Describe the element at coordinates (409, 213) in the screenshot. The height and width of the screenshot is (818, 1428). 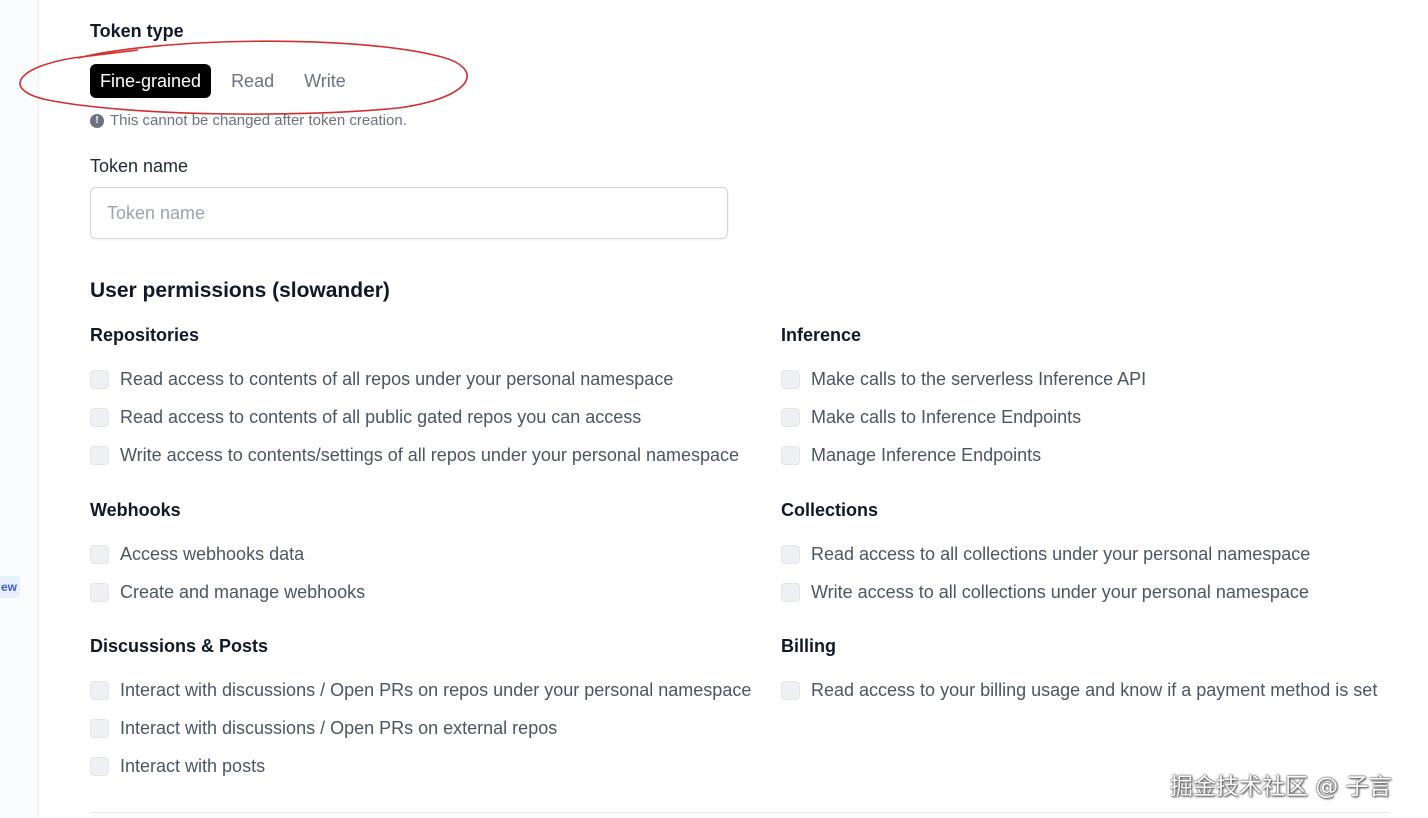
I see `token-name-input` at that location.